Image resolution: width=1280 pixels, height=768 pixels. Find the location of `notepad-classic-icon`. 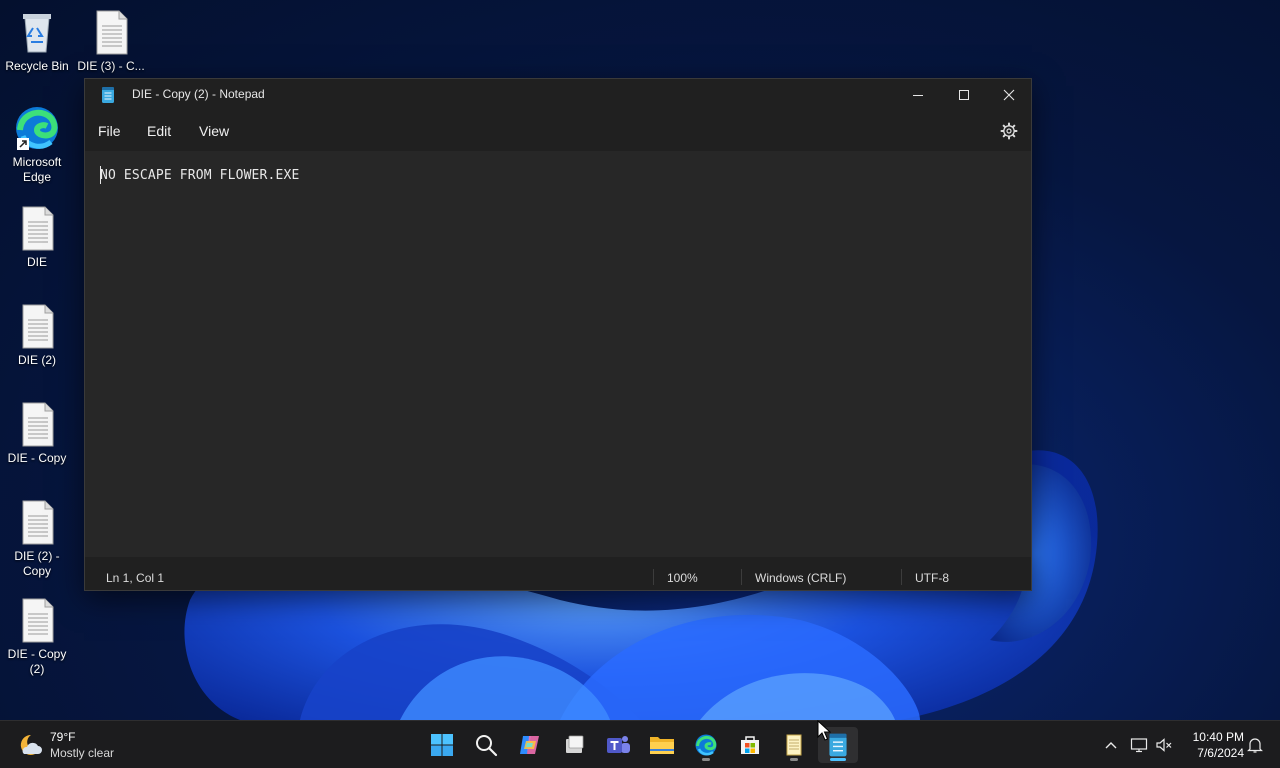

notepad-classic-icon is located at coordinates (794, 745).